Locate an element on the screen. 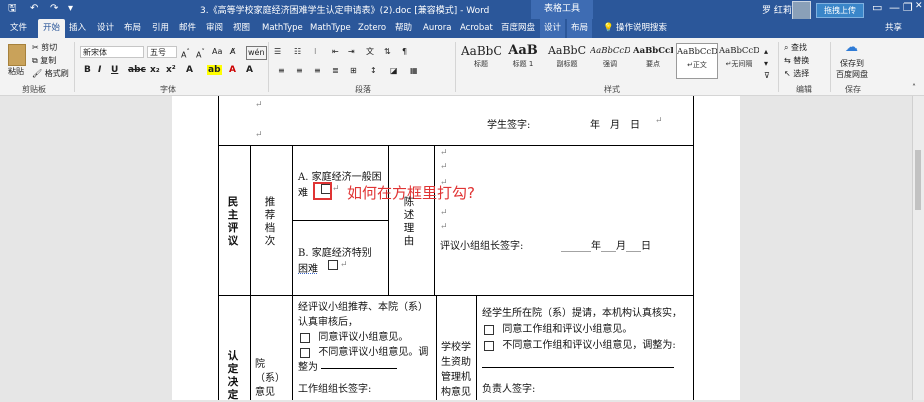 The image size is (924, 402). restore-button: ❐ is located at coordinates (908, 7).